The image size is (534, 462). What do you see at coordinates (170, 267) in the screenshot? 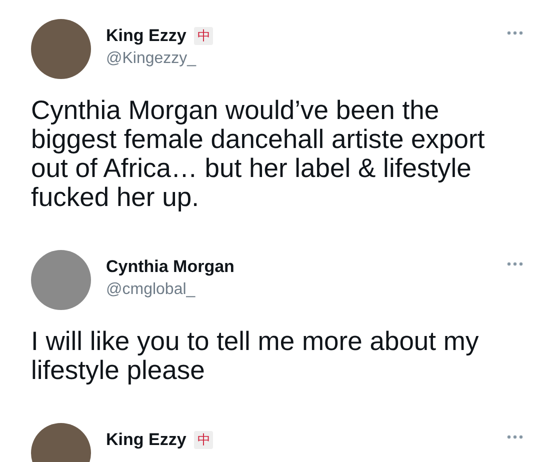
I see `user-name: Cynthia Morgan` at bounding box center [170, 267].